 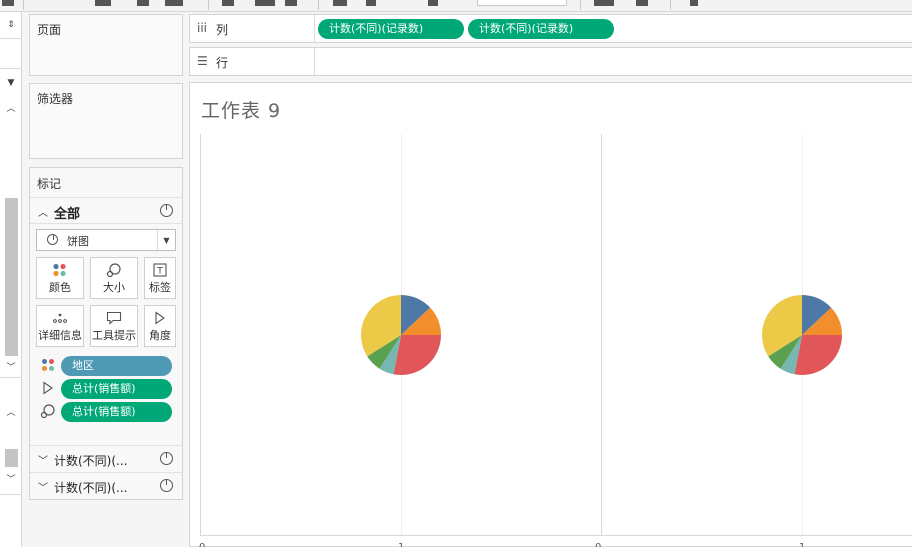 I want to click on detail-icon, so click(x=60, y=318).